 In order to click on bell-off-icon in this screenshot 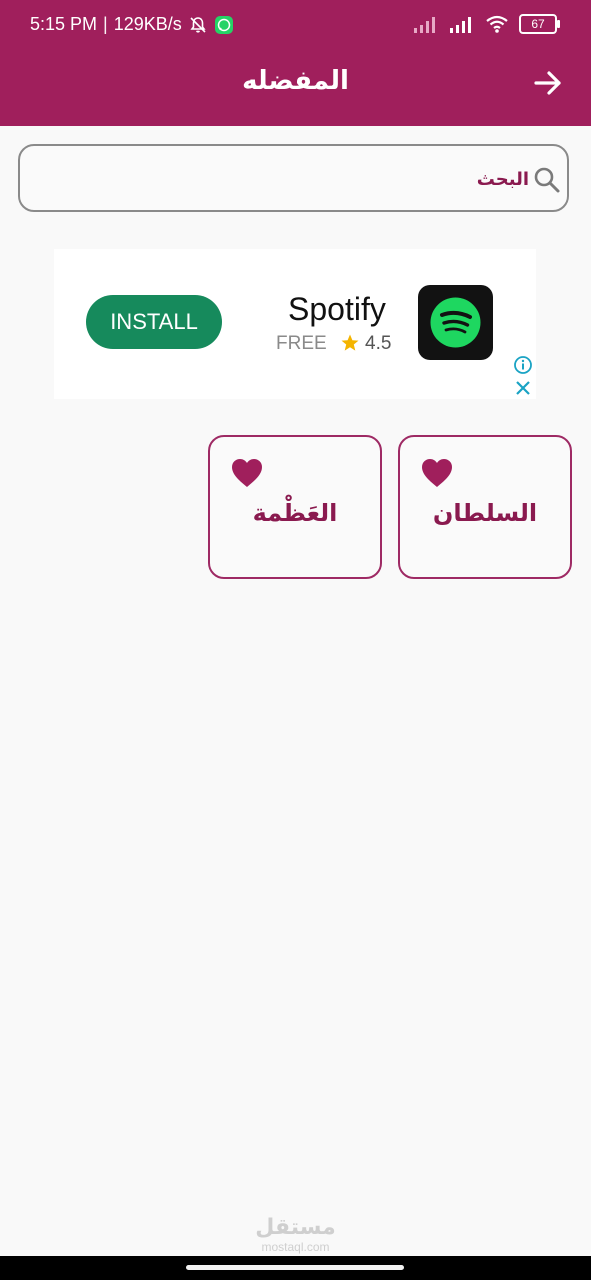, I will do `click(198, 25)`.